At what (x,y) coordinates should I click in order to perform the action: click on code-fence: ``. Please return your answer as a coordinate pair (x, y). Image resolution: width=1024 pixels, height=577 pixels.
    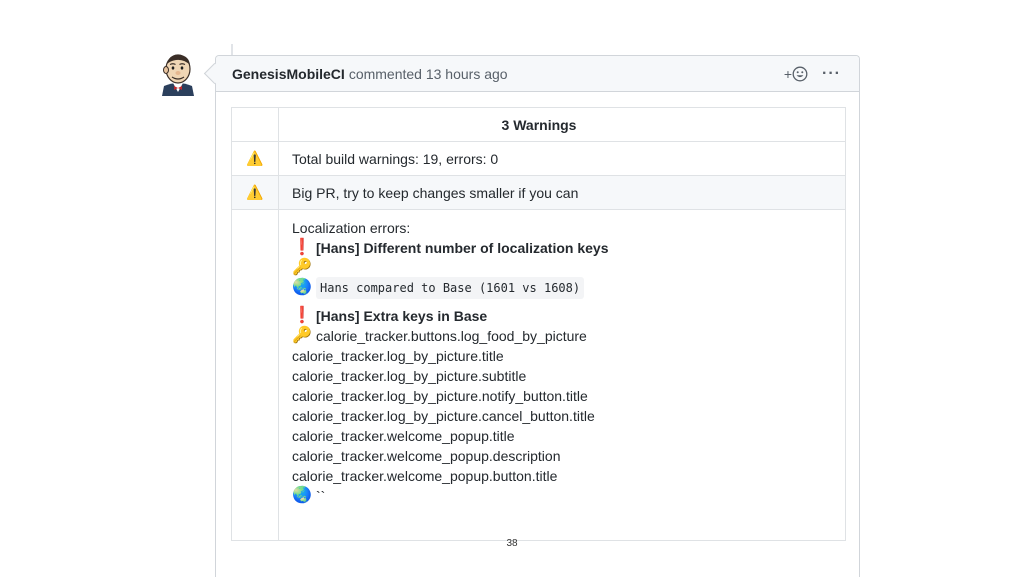
    Looking at the image, I should click on (321, 496).